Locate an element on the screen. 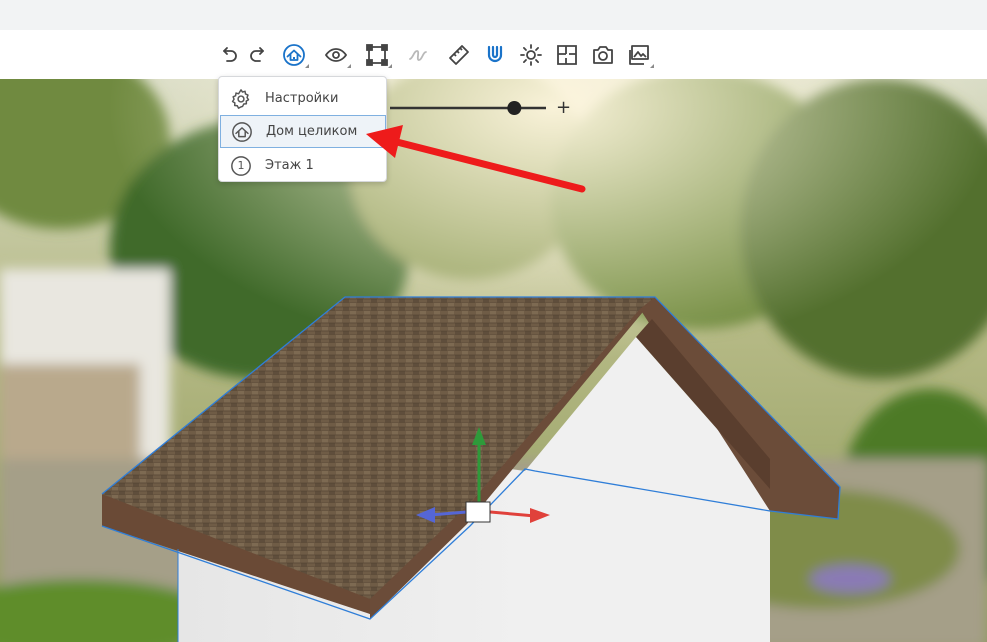 The height and width of the screenshot is (642, 987). visibility-button is located at coordinates (336, 55).